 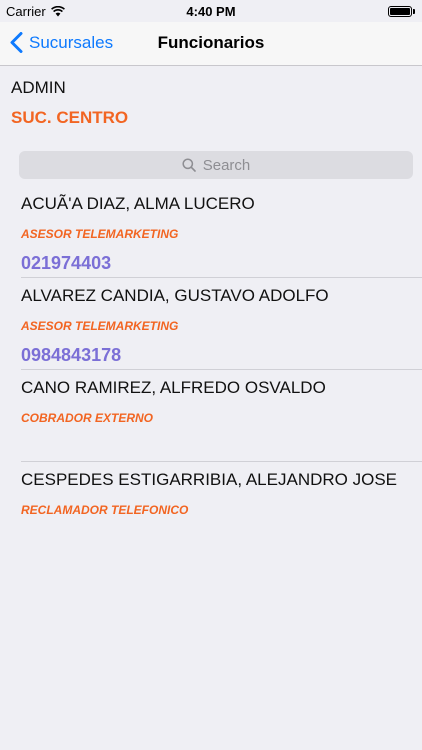 I want to click on status-bar: Carrier 4:40 PM, so click(x=211, y=11).